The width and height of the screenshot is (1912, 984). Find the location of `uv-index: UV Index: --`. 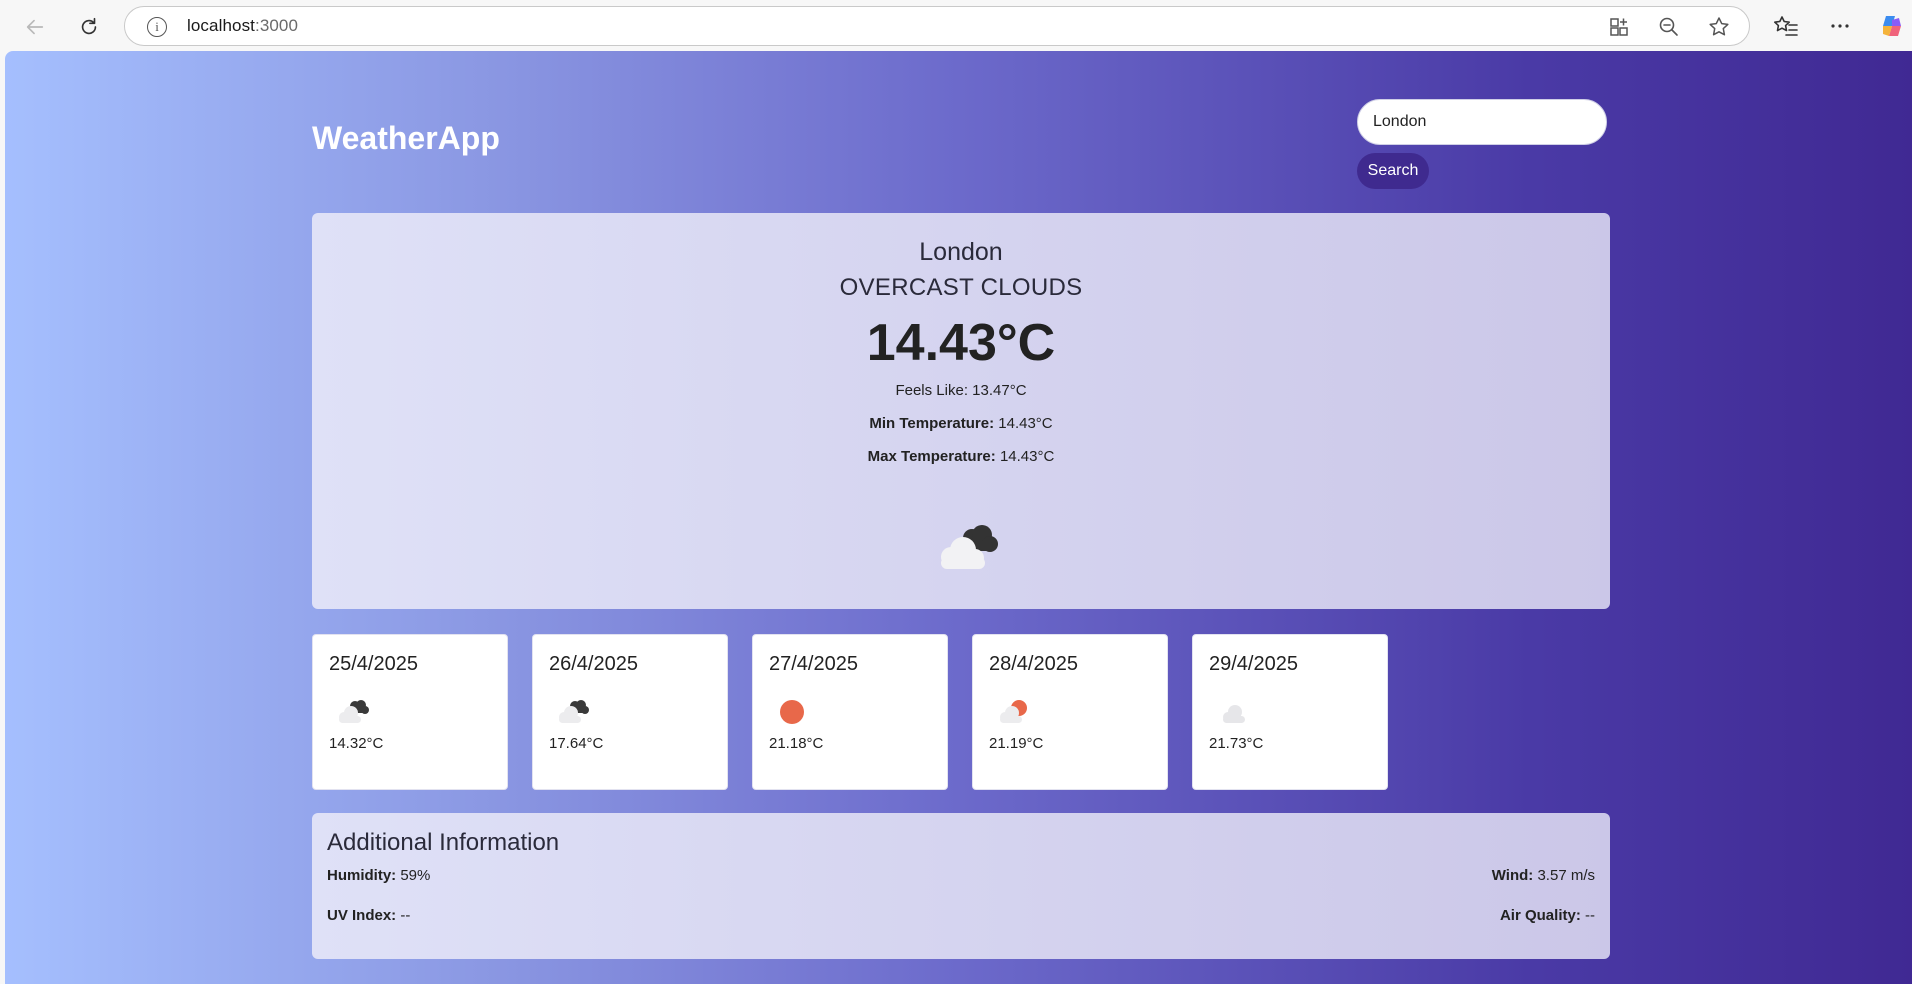

uv-index: UV Index: -- is located at coordinates (369, 915).